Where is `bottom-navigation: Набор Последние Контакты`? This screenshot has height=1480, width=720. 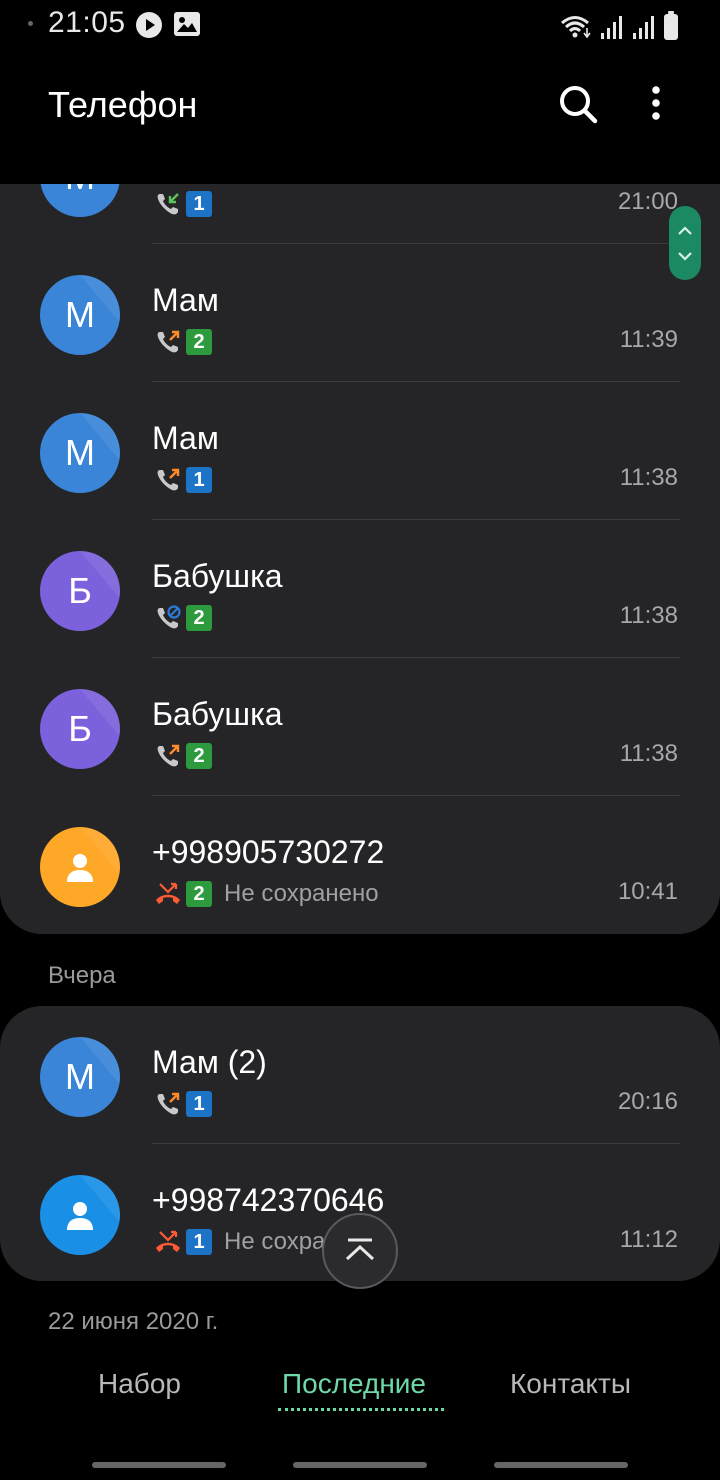
bottom-navigation: Набор Последние Контакты is located at coordinates (360, 1390).